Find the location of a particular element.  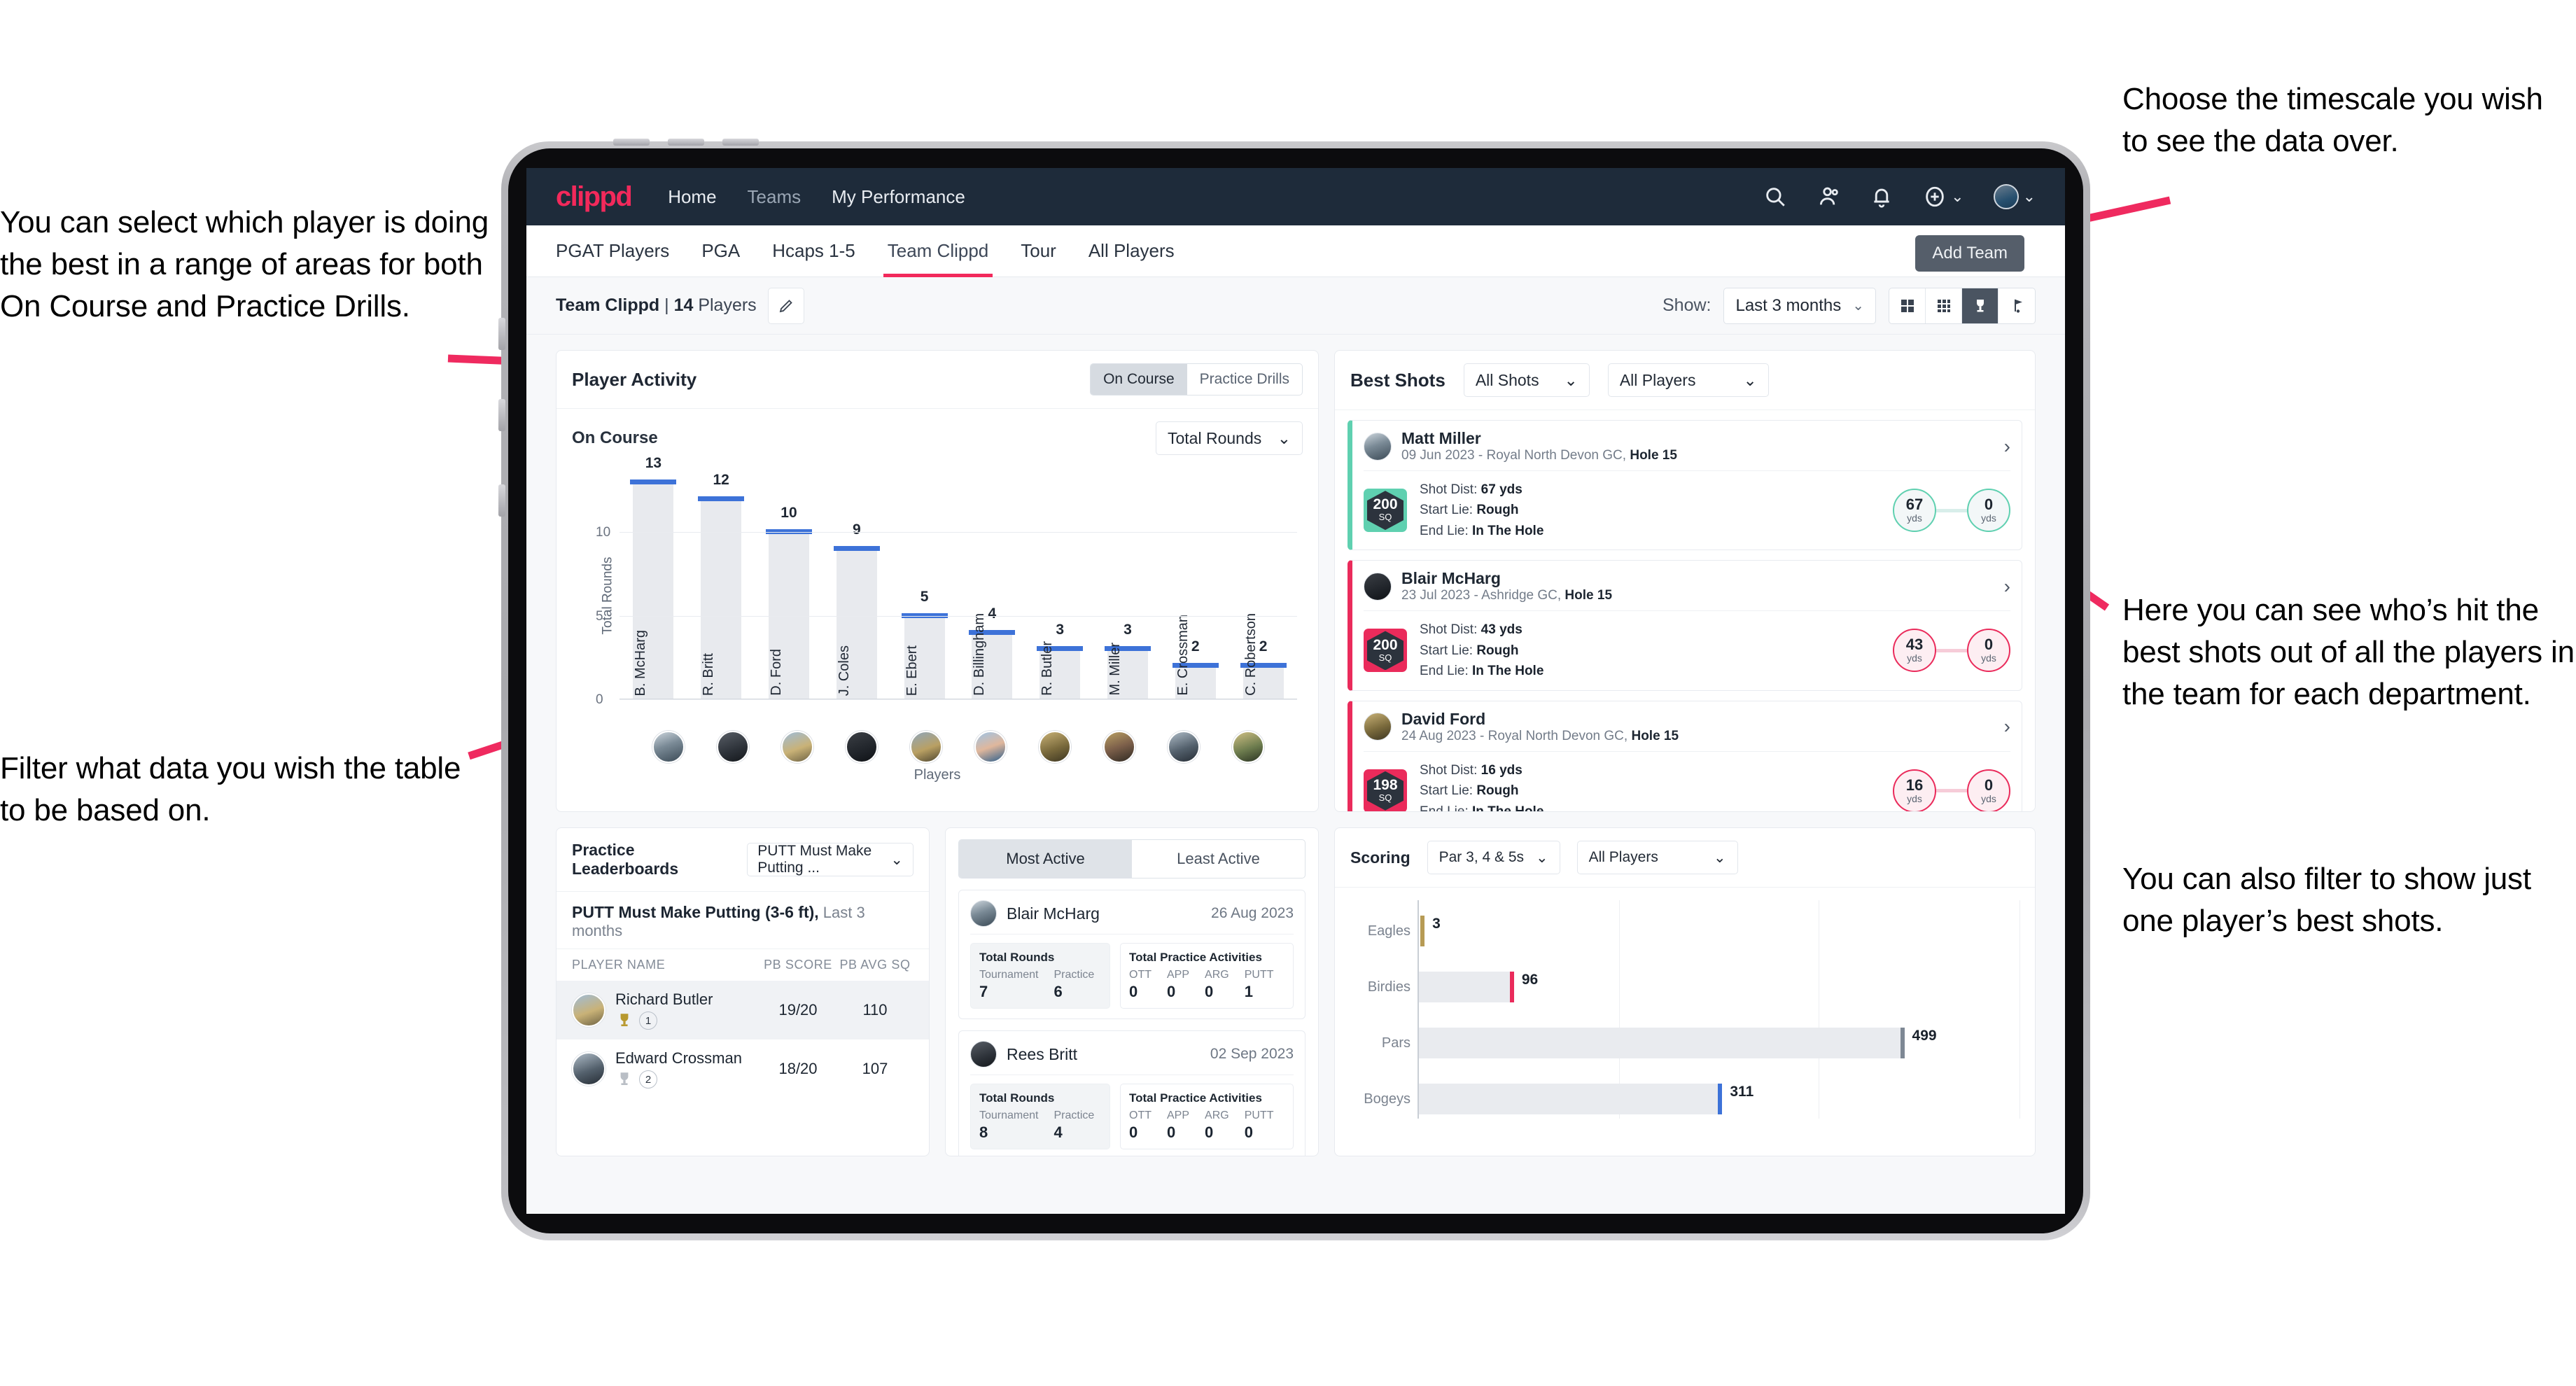

bar: B. McHarg is located at coordinates (653, 589).